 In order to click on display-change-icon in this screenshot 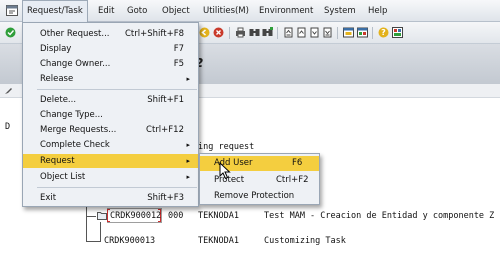, I will do `click(8, 90)`.